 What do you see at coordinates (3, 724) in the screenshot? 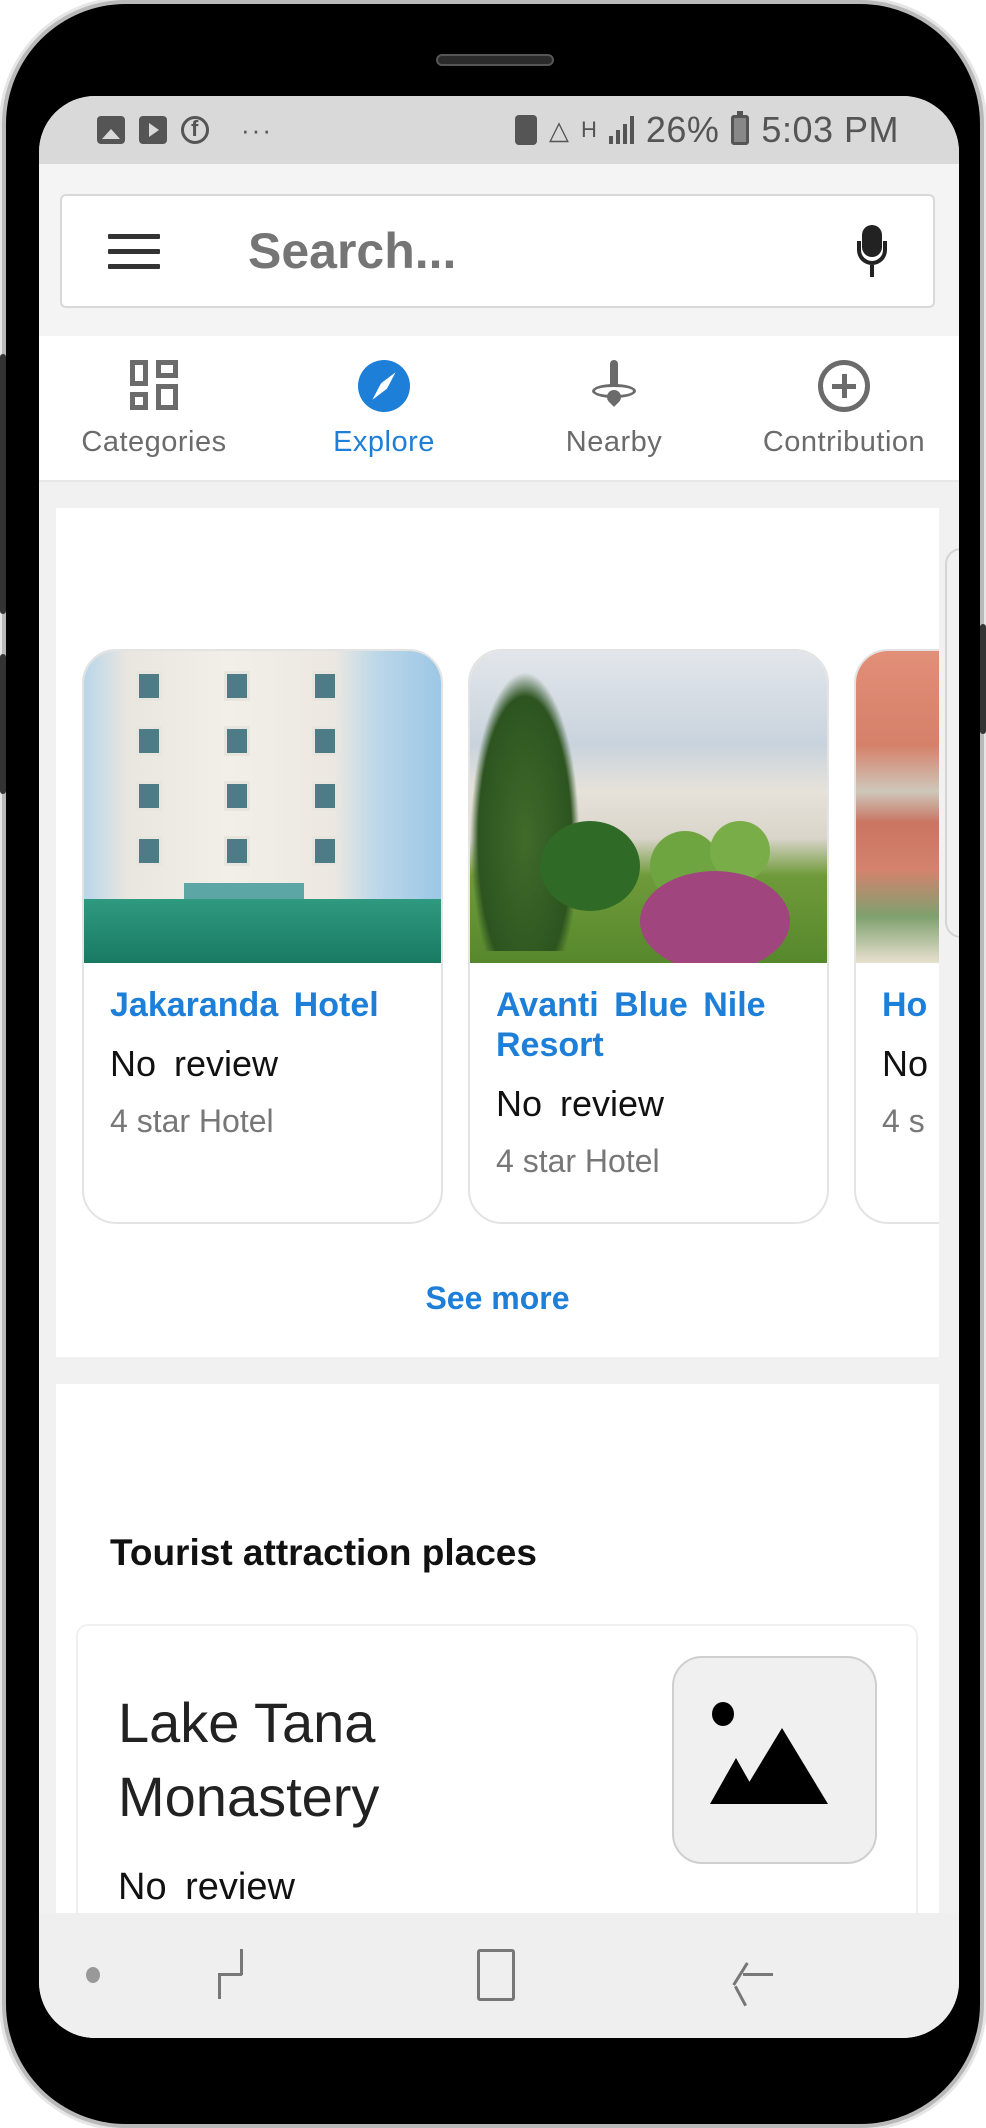
I see `bixby-button` at bounding box center [3, 724].